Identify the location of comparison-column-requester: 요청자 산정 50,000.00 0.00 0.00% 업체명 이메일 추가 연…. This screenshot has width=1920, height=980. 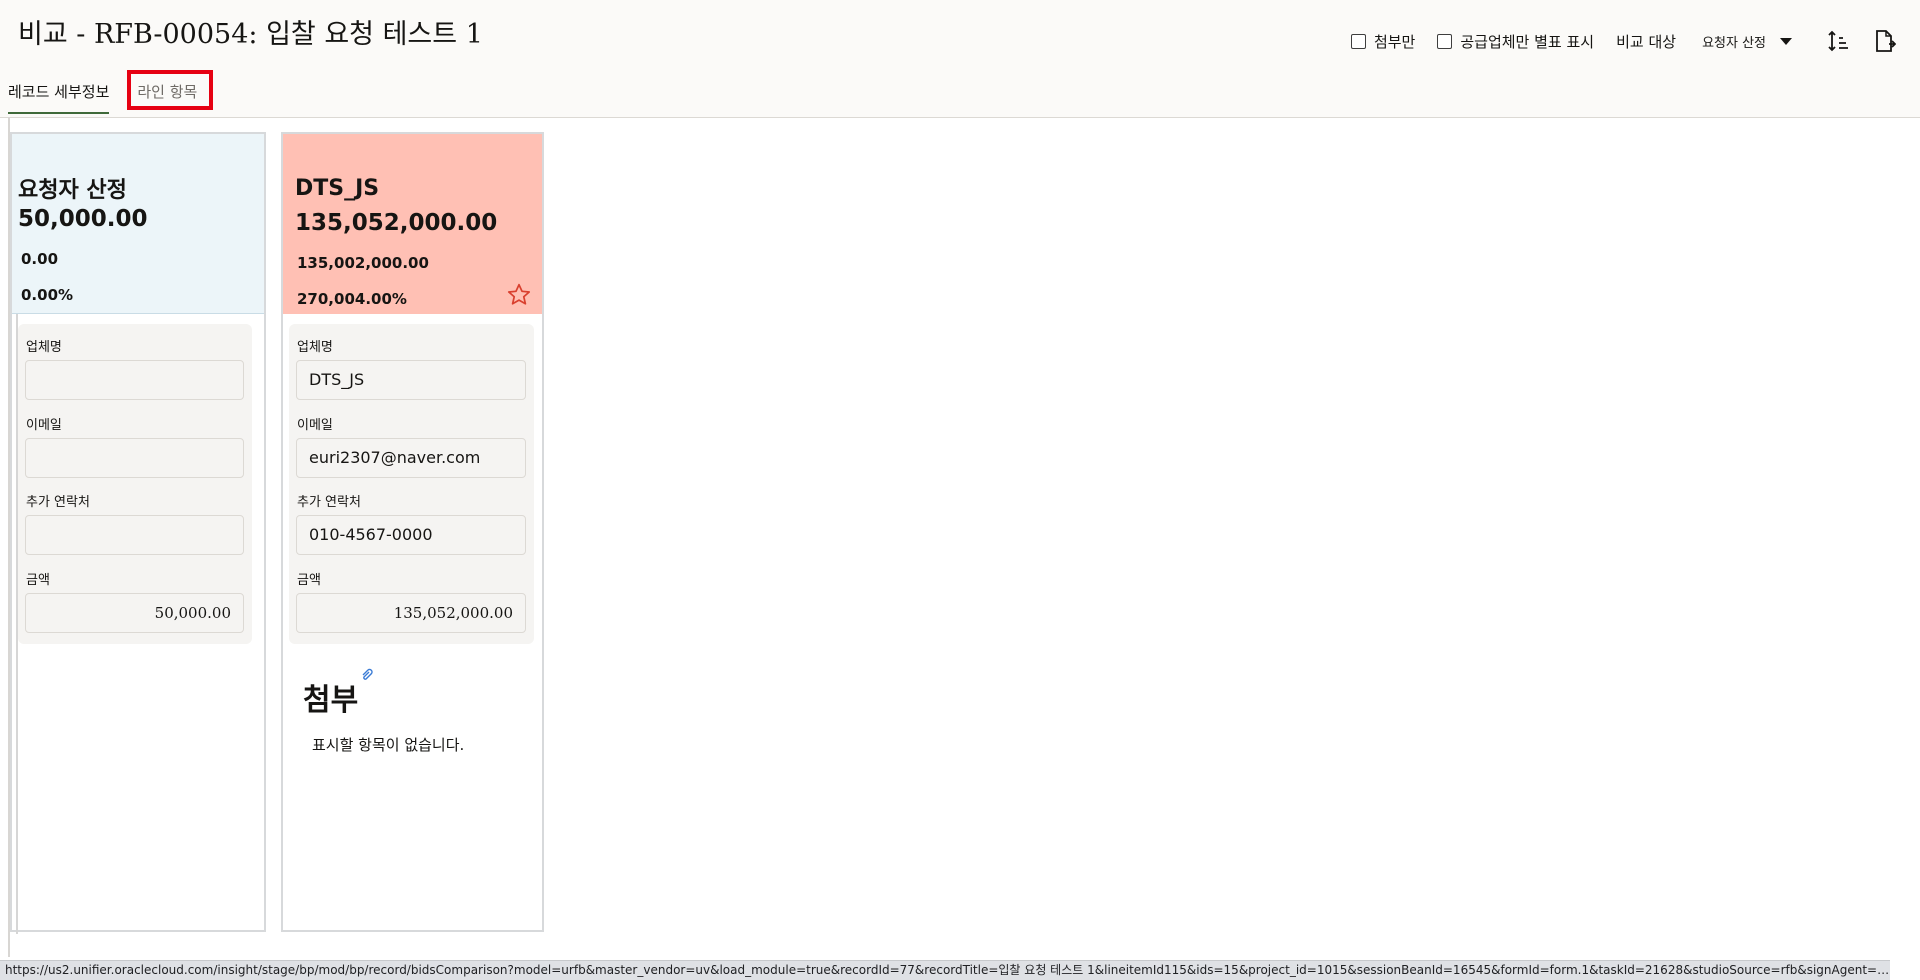
(138, 533).